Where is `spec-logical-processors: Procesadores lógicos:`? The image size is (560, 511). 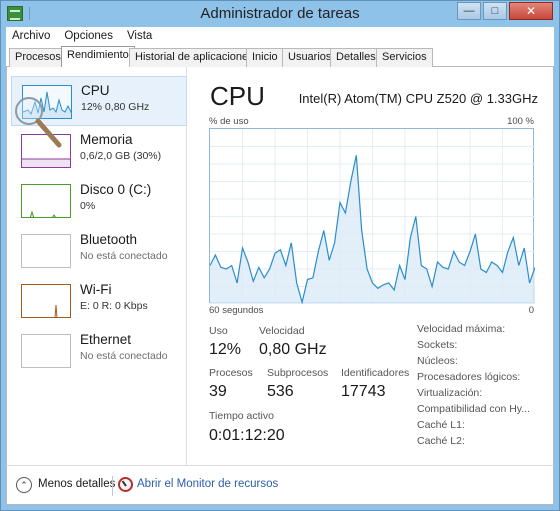
spec-logical-processors: Procesadores lógicos: is located at coordinates (469, 377).